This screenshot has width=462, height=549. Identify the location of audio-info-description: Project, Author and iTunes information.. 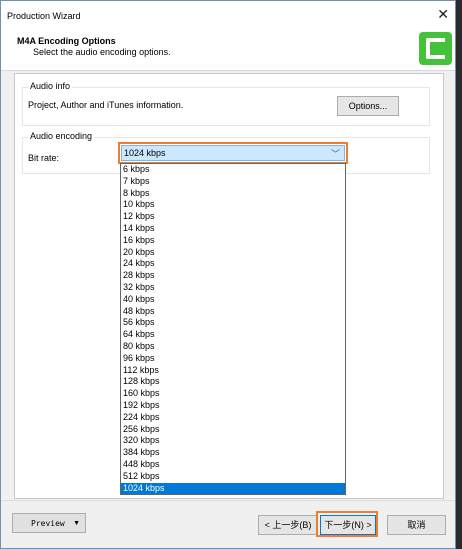
(106, 105).